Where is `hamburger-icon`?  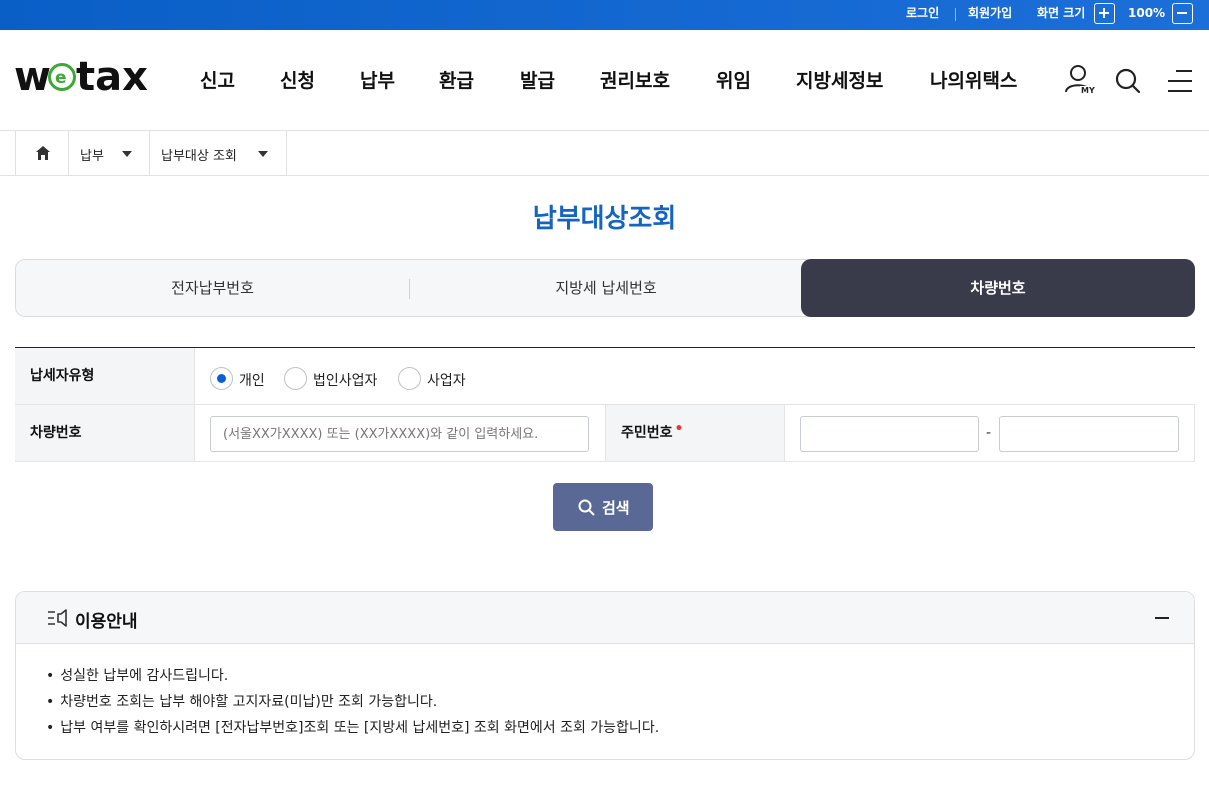 hamburger-icon is located at coordinates (1180, 81).